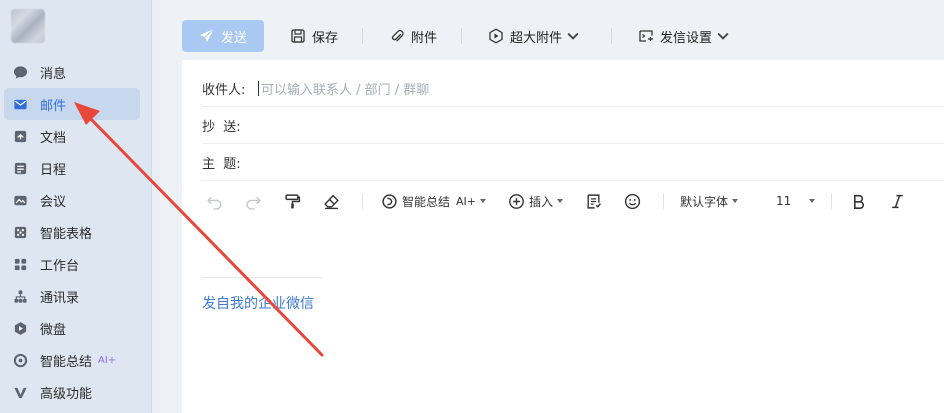  Describe the element at coordinates (292, 201) in the screenshot. I see `format-painter-icon` at that location.